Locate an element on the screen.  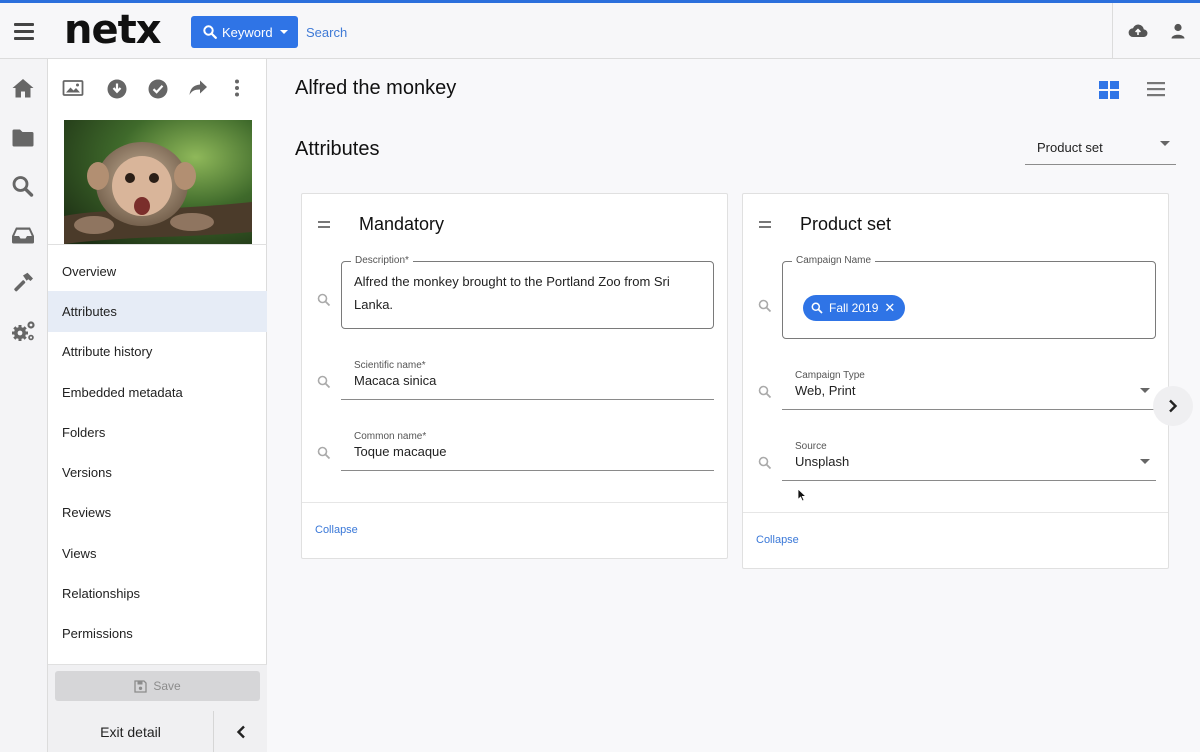
next-card-button is located at coordinates (1173, 406).